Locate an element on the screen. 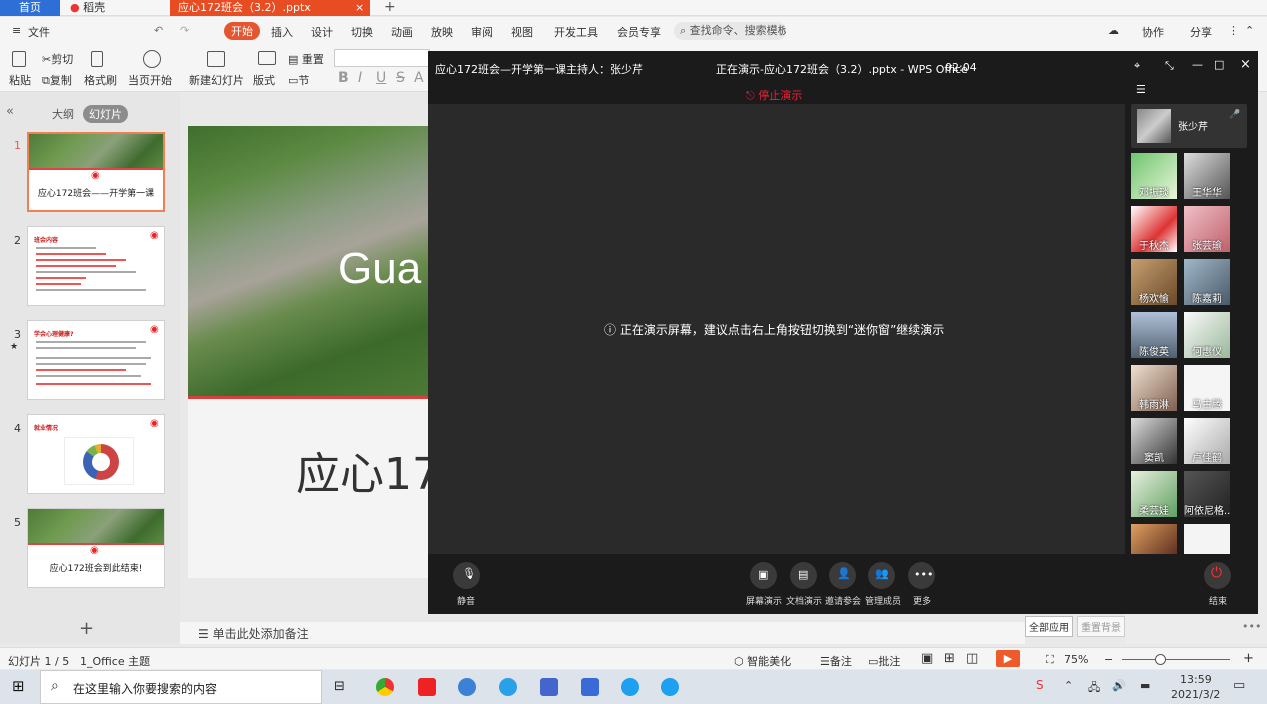 This screenshot has width=1267, height=704. hamburger-icon: ≡ is located at coordinates (16, 30).